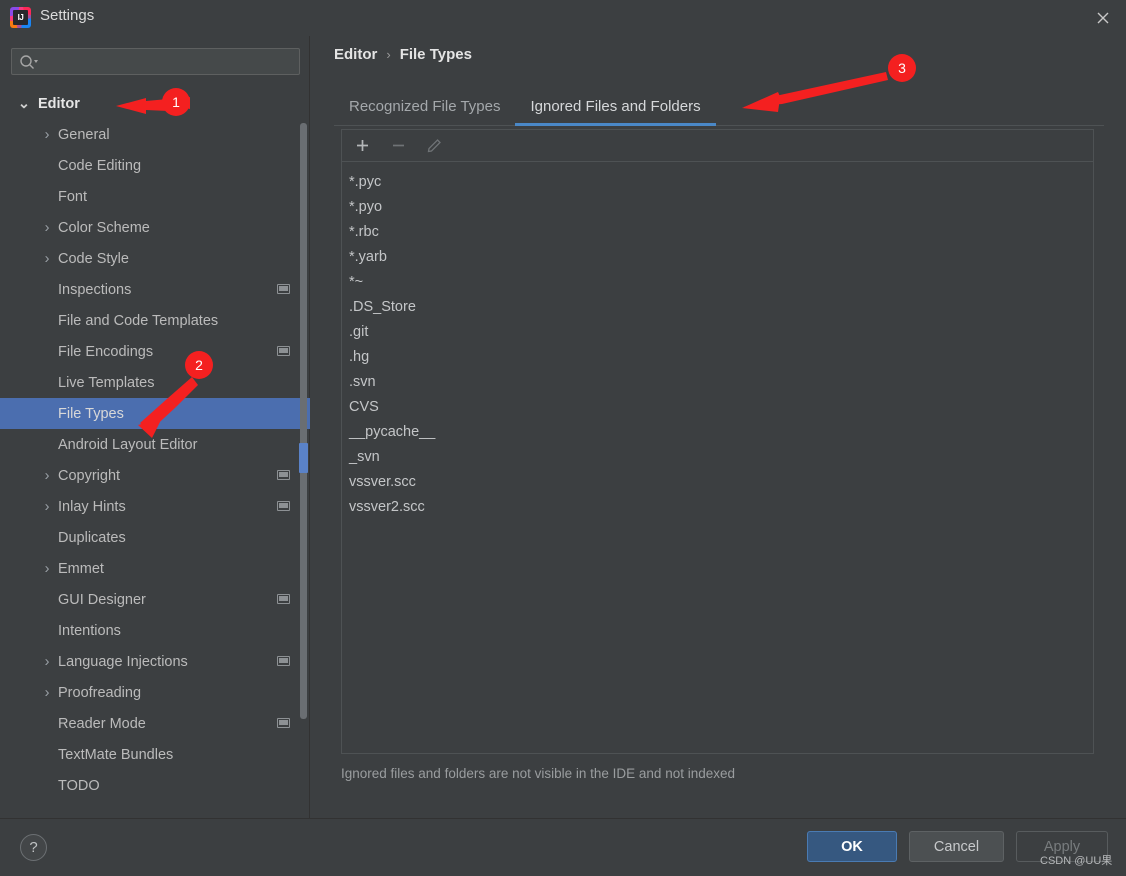 This screenshot has width=1126, height=876. What do you see at coordinates (155, 196) in the screenshot?
I see `sidebar-item-font: Font` at bounding box center [155, 196].